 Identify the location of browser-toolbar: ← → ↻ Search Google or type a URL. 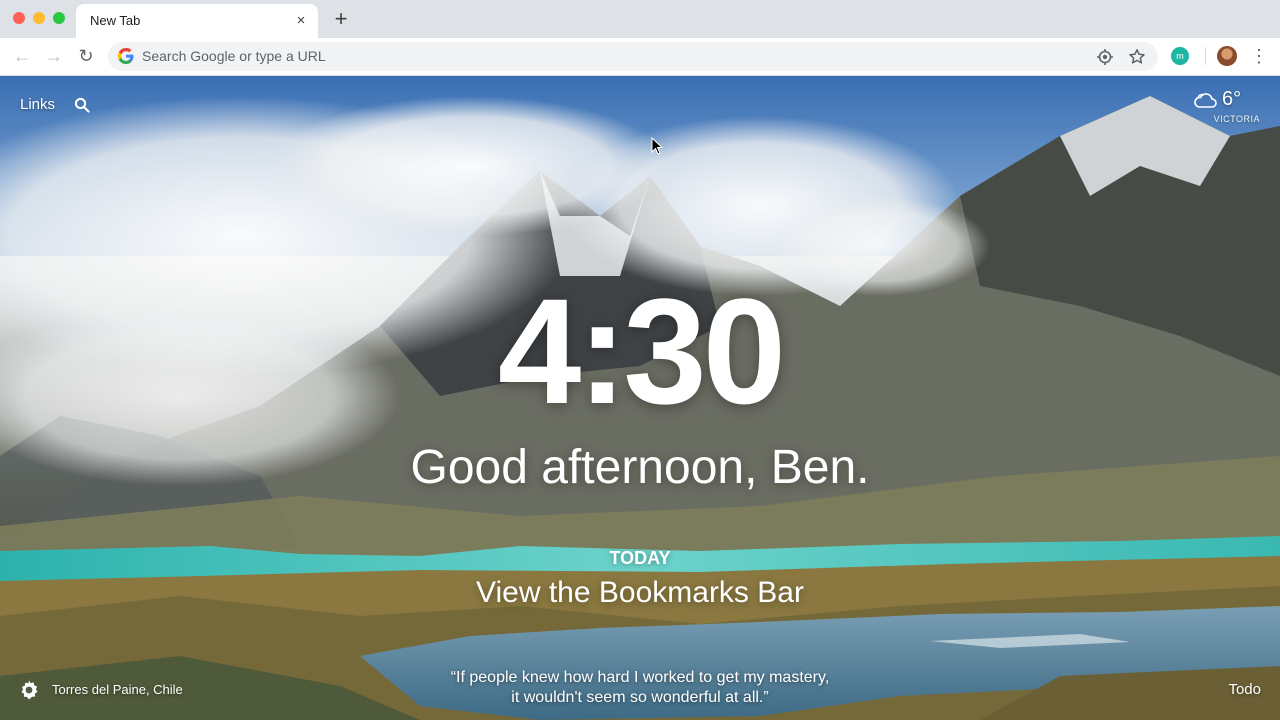
(640, 57).